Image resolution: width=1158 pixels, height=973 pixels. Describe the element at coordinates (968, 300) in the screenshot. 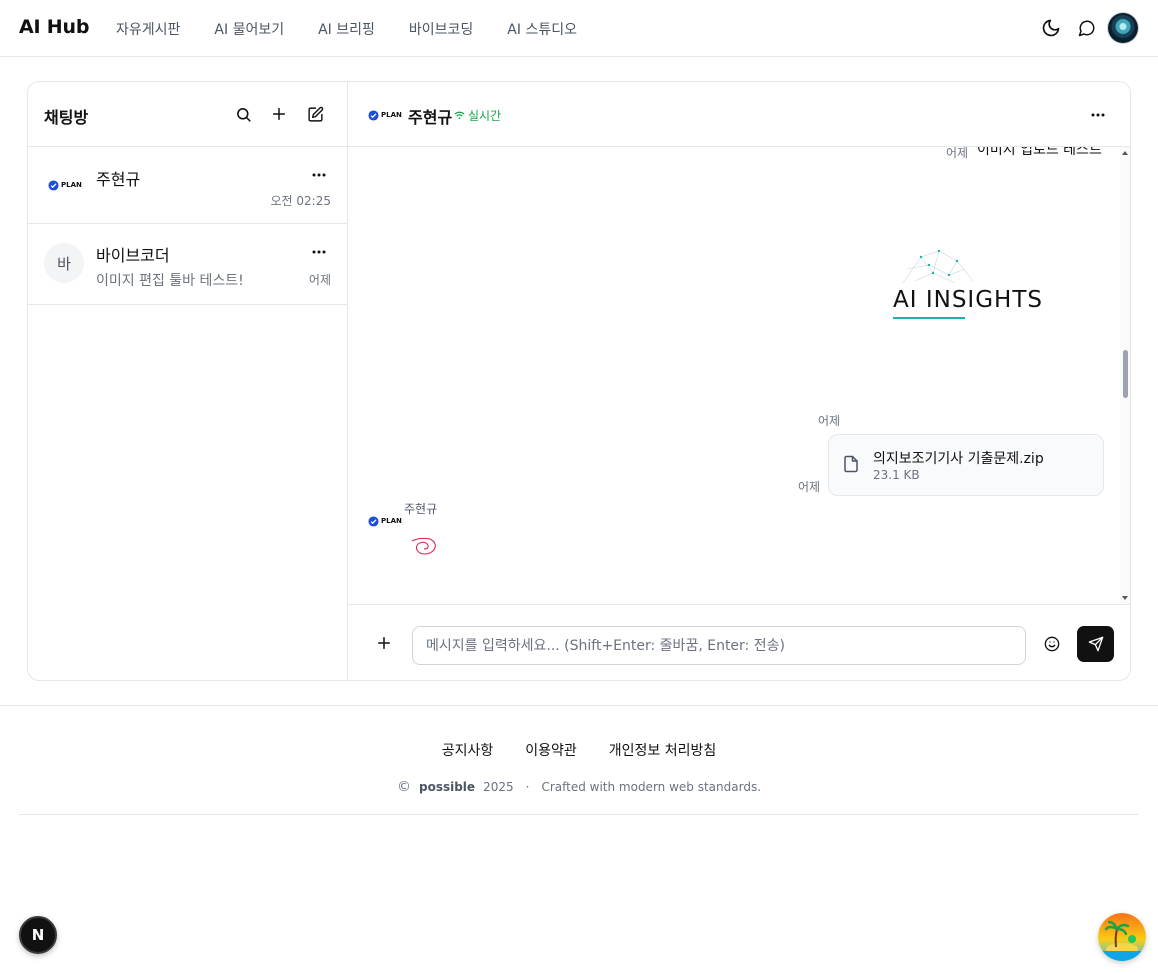

I see `image-caption: AI INSIGHTS` at that location.